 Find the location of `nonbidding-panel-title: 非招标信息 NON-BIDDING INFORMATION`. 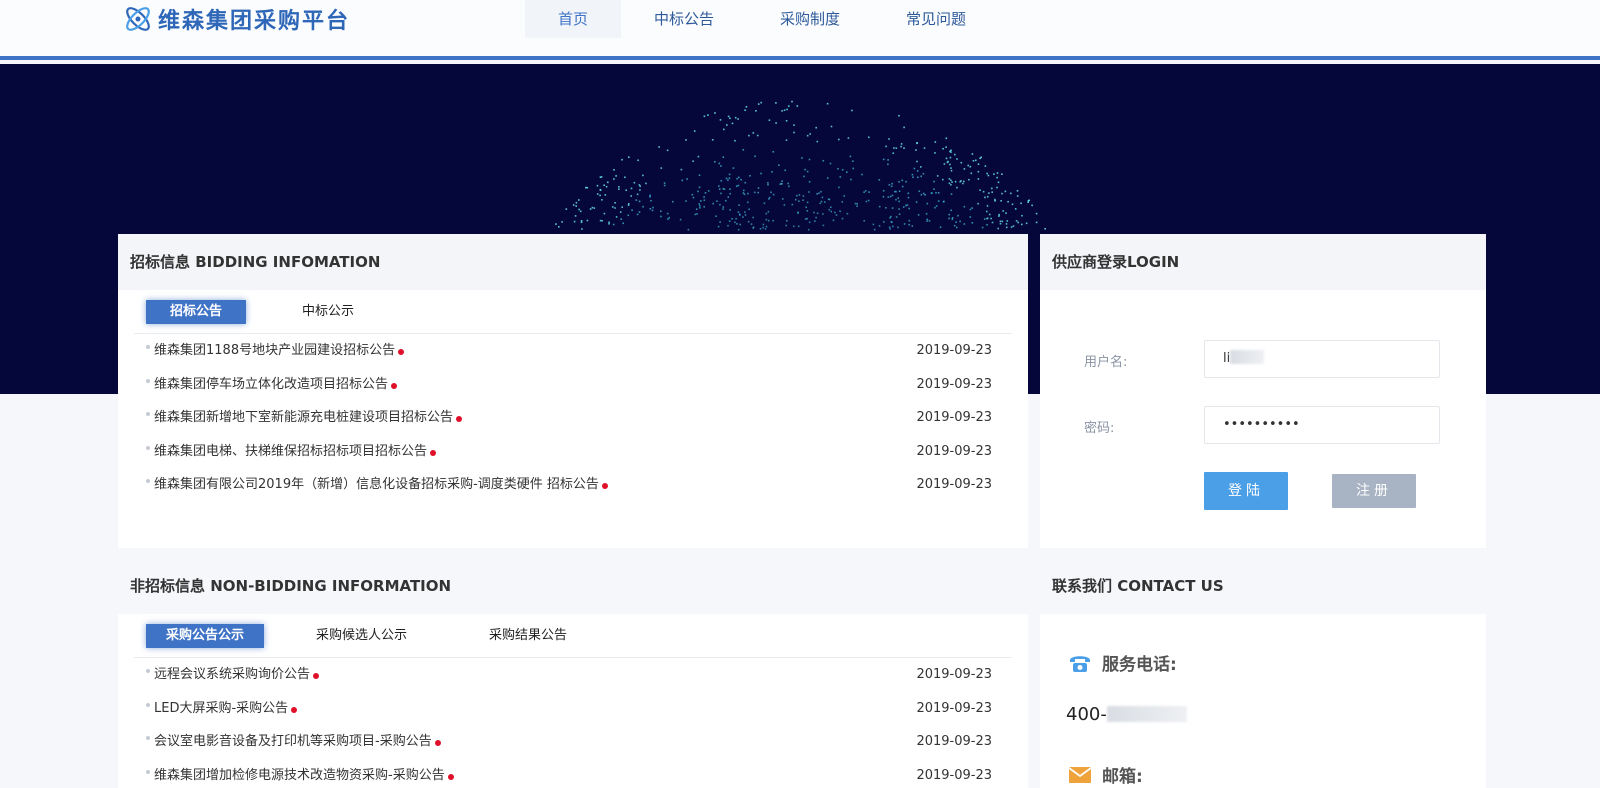

nonbidding-panel-title: 非招标信息 NON-BIDDING INFORMATION is located at coordinates (573, 586).